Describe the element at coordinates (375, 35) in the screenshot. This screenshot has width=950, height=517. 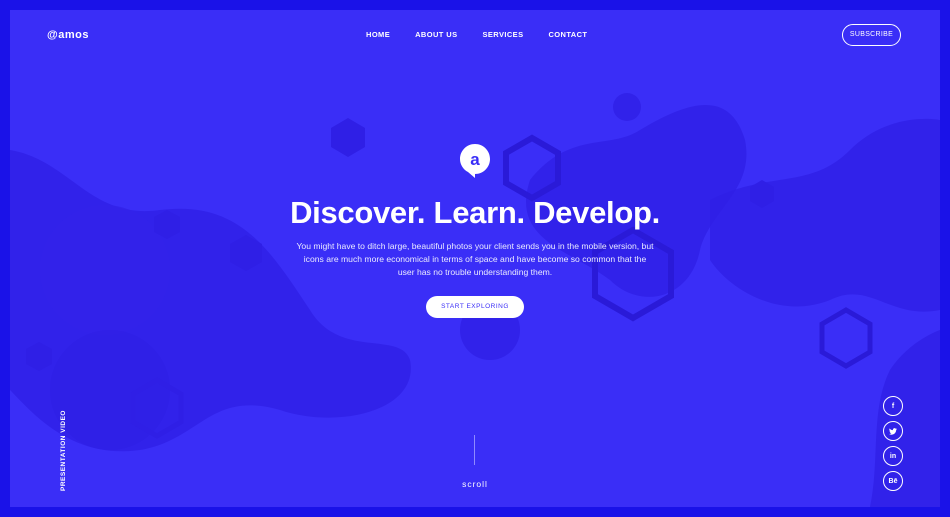
I see `nav-item-home: HOME` at that location.